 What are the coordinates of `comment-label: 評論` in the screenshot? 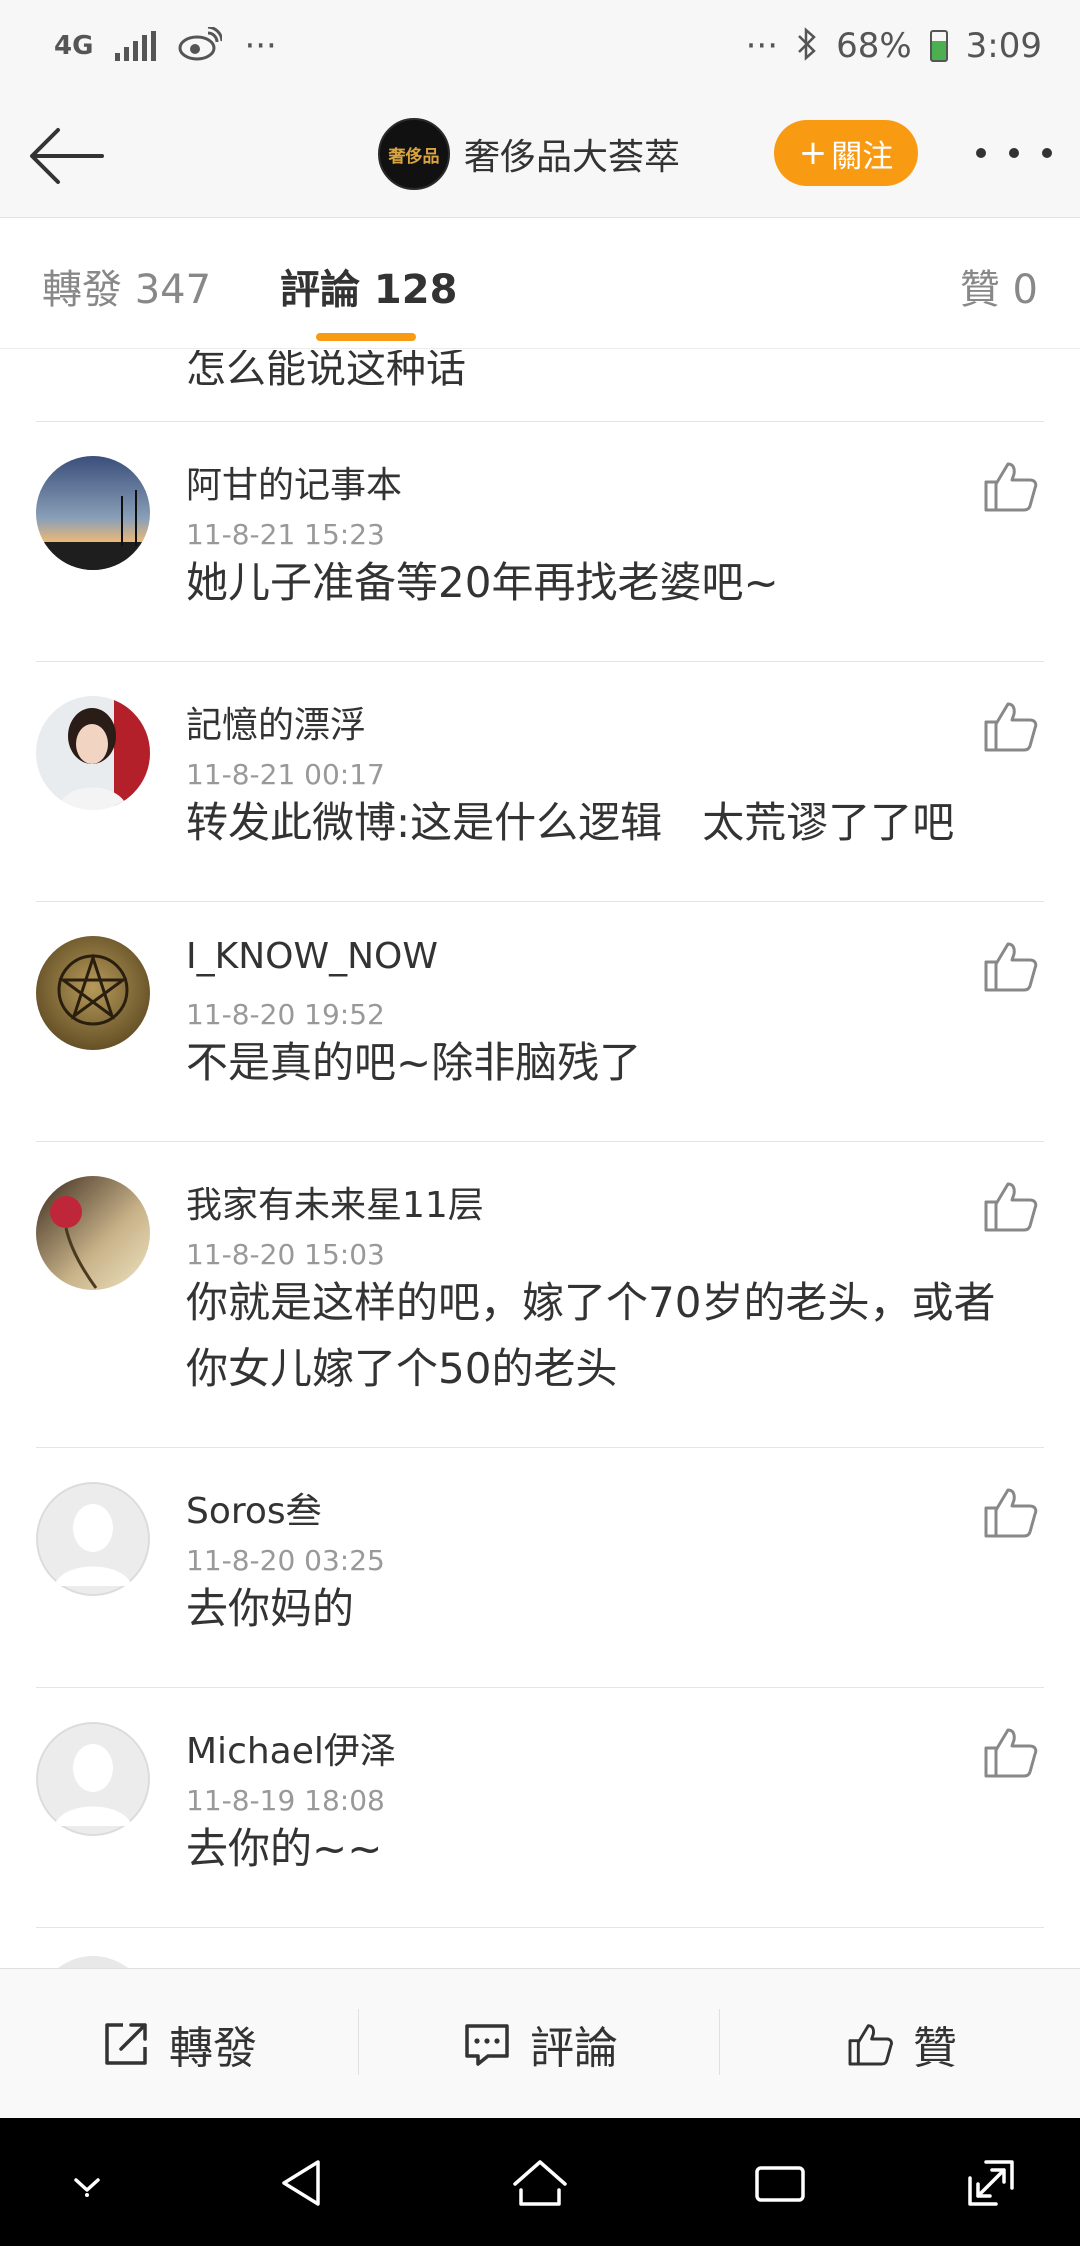 It's located at (574, 2048).